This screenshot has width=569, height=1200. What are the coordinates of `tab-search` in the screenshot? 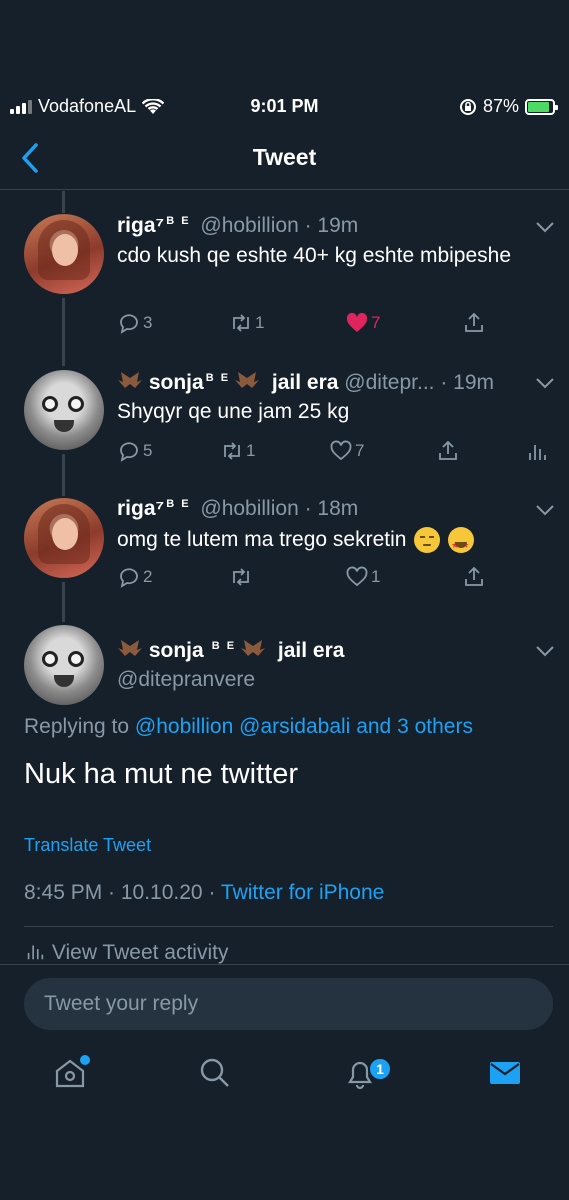 It's located at (217, 1075).